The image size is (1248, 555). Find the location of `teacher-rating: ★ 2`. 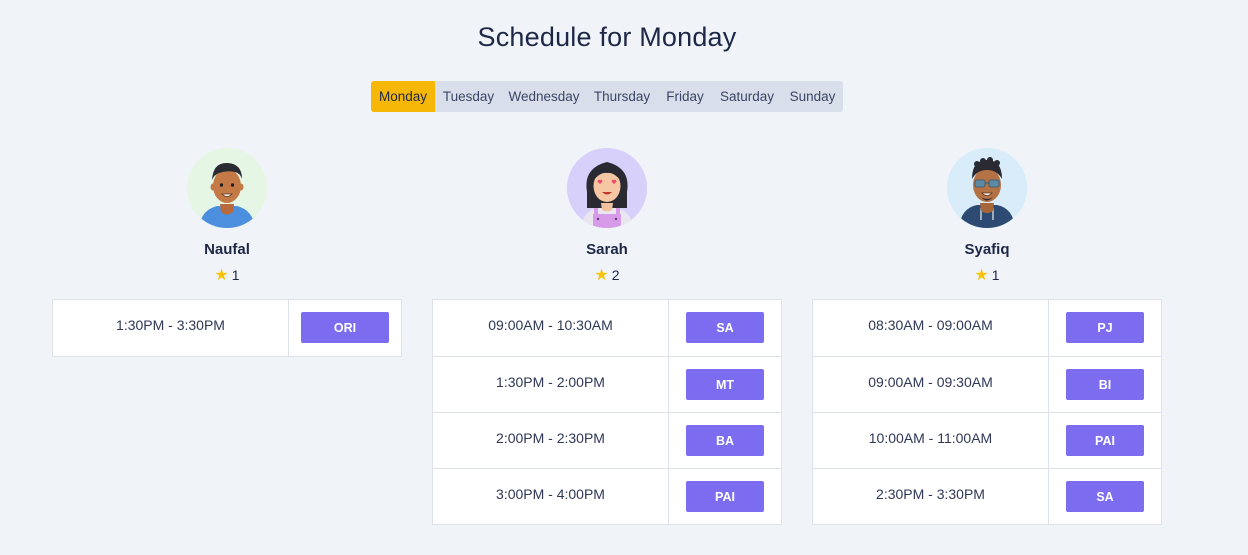

teacher-rating: ★ 2 is located at coordinates (607, 275).